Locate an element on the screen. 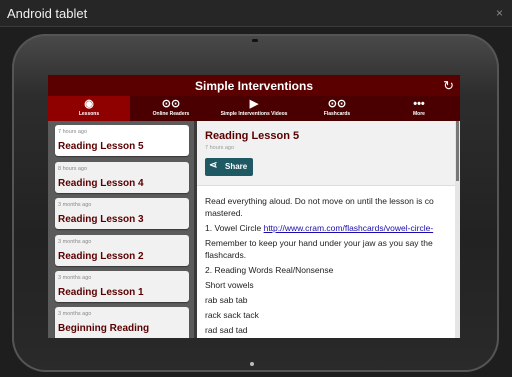 The image size is (512, 377). body-line: rad sad tad is located at coordinates (226, 330).